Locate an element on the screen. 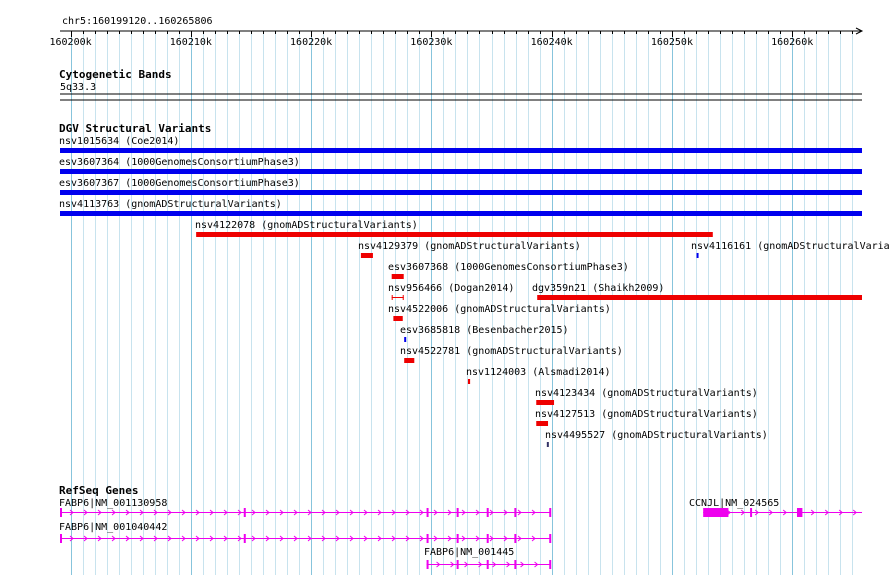 This screenshot has height=575, width=890. dgv-feature-label: nsv4522781 (gnomADStructuralVariants) is located at coordinates (511, 351).